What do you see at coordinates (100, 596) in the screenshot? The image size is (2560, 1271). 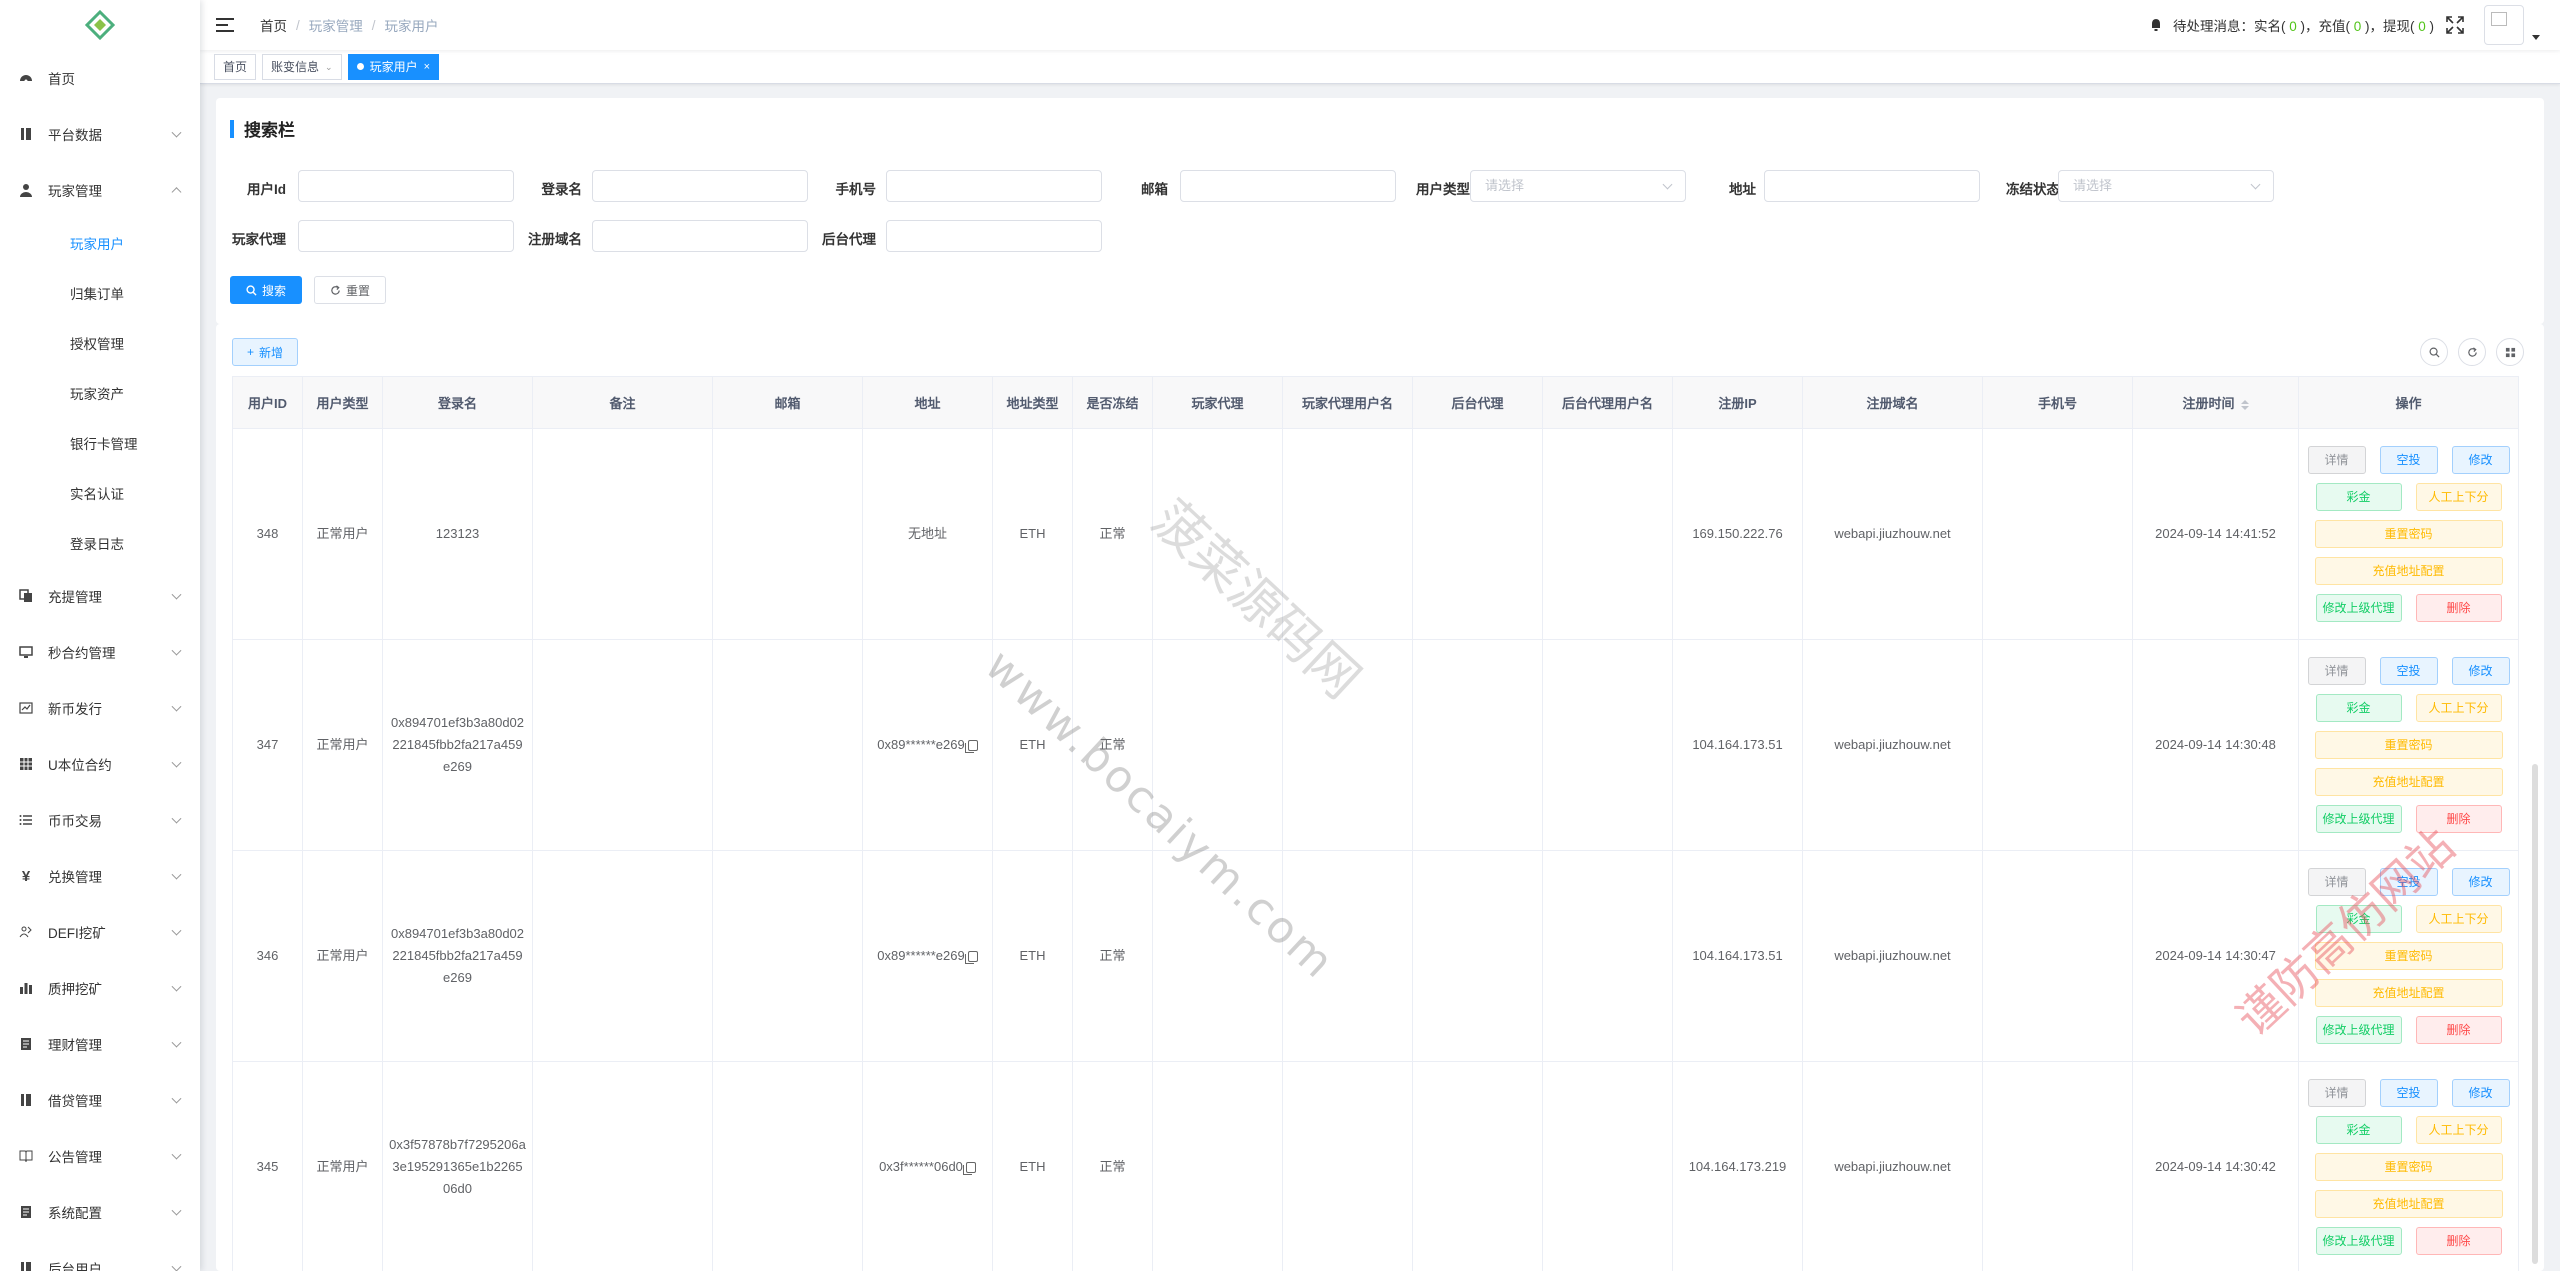 I see `menu-item-deposit-withdraw: 充提管理` at bounding box center [100, 596].